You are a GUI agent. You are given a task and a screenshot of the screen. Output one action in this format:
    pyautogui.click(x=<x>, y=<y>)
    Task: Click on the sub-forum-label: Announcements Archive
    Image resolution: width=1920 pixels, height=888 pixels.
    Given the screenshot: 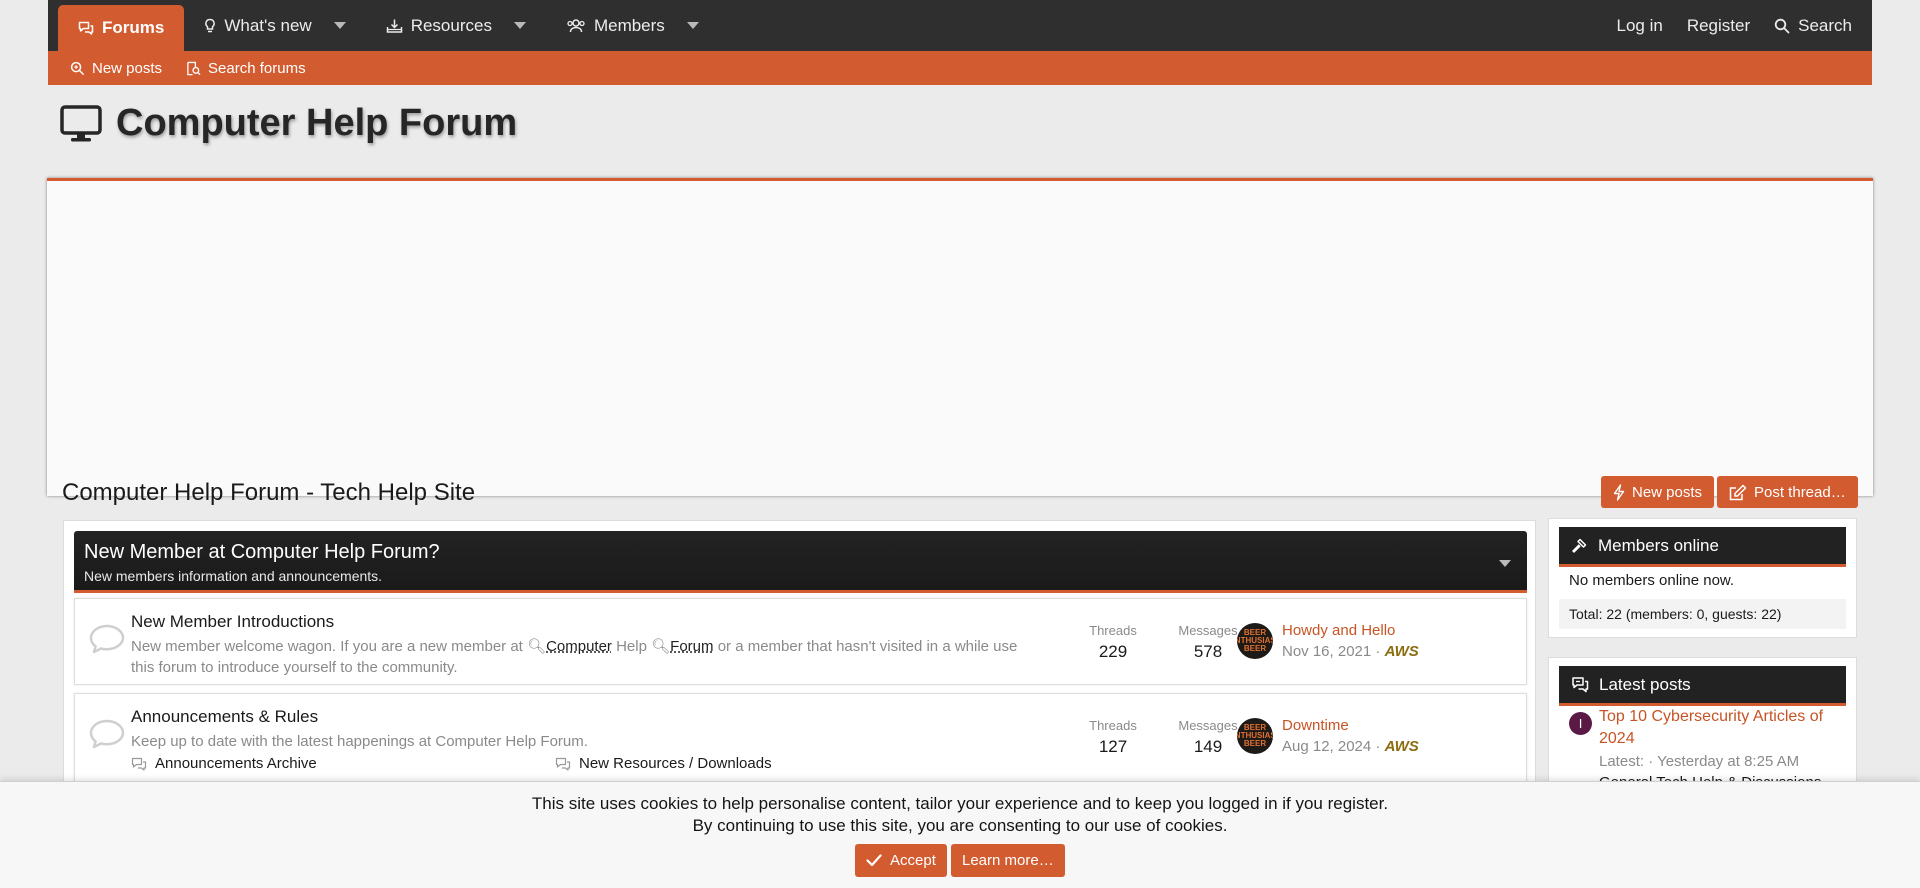 What is the action you would take?
    pyautogui.click(x=236, y=763)
    